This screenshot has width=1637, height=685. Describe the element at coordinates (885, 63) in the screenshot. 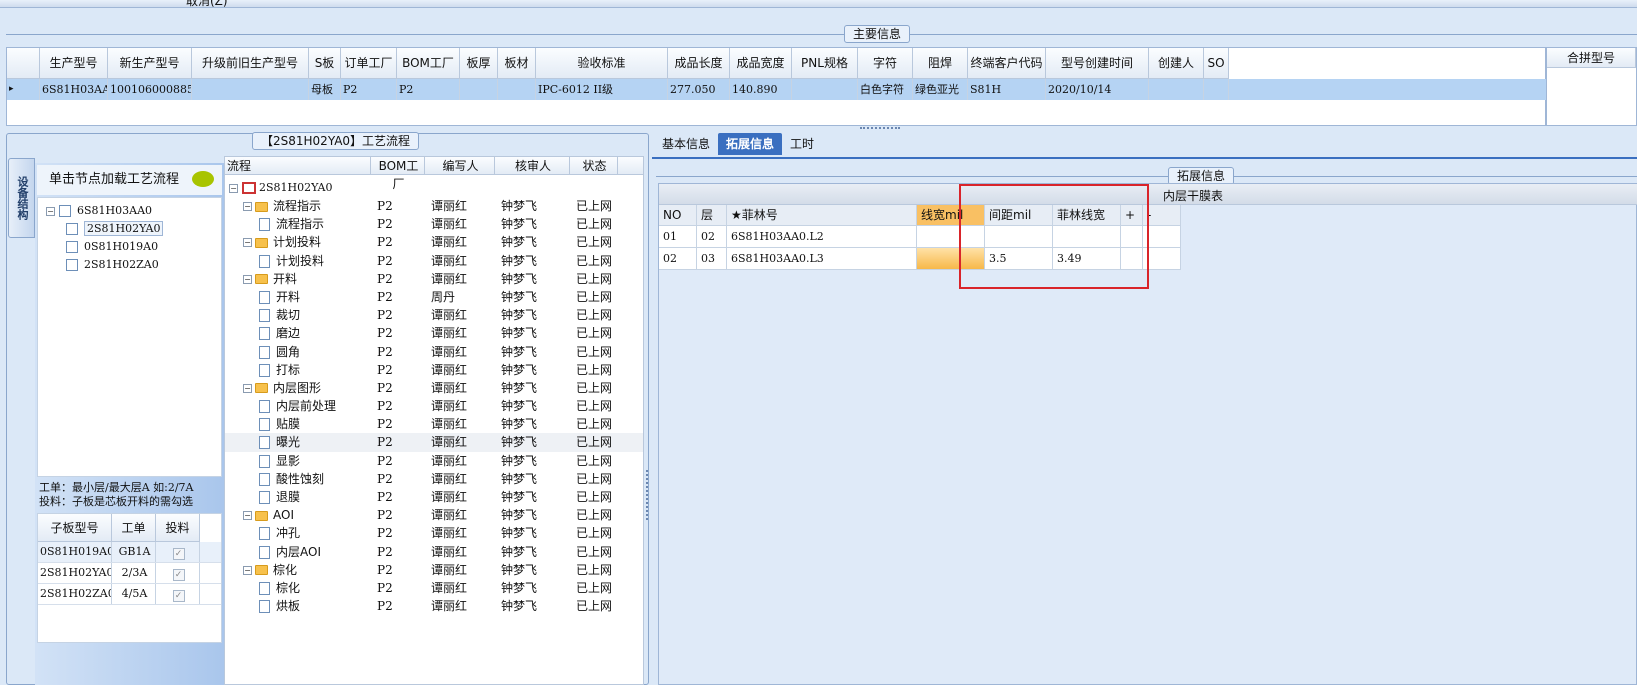

I see `column-header: 字符` at that location.